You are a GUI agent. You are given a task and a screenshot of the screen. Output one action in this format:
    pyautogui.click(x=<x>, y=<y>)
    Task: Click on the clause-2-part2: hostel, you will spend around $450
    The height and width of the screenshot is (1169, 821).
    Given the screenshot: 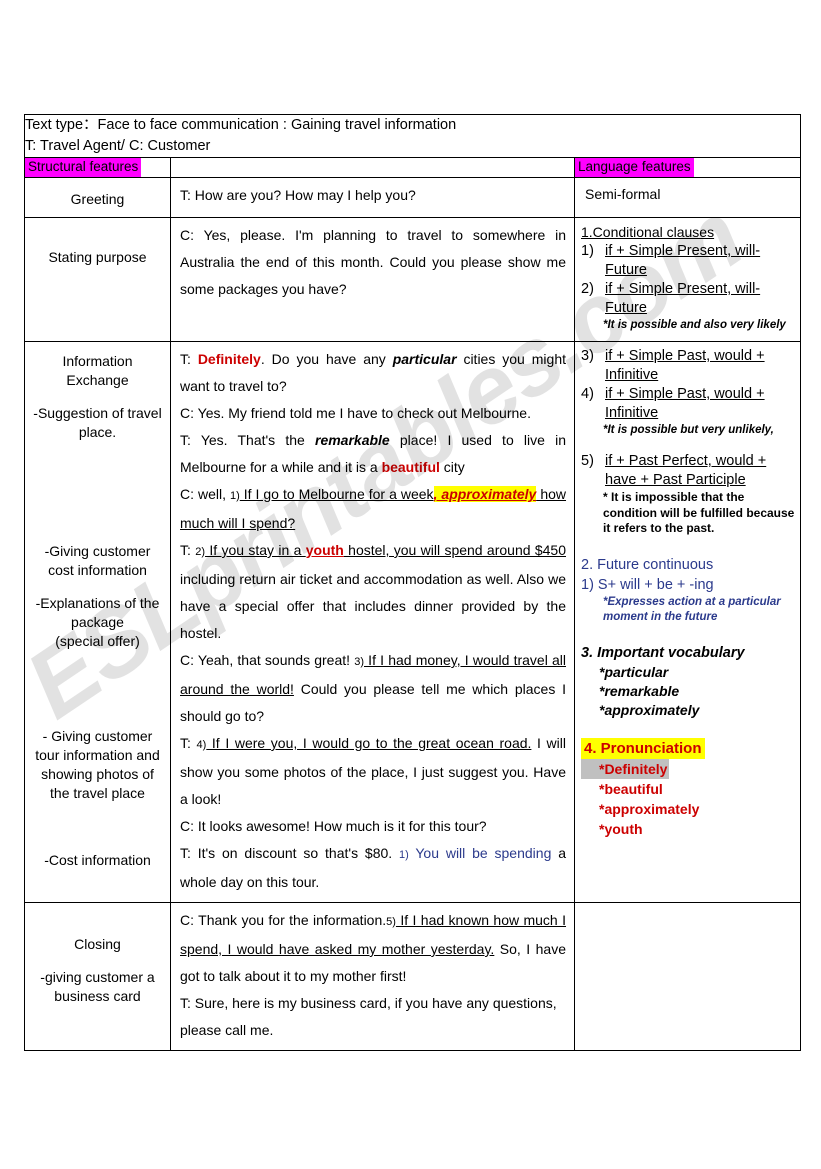 What is the action you would take?
    pyautogui.click(x=454, y=550)
    